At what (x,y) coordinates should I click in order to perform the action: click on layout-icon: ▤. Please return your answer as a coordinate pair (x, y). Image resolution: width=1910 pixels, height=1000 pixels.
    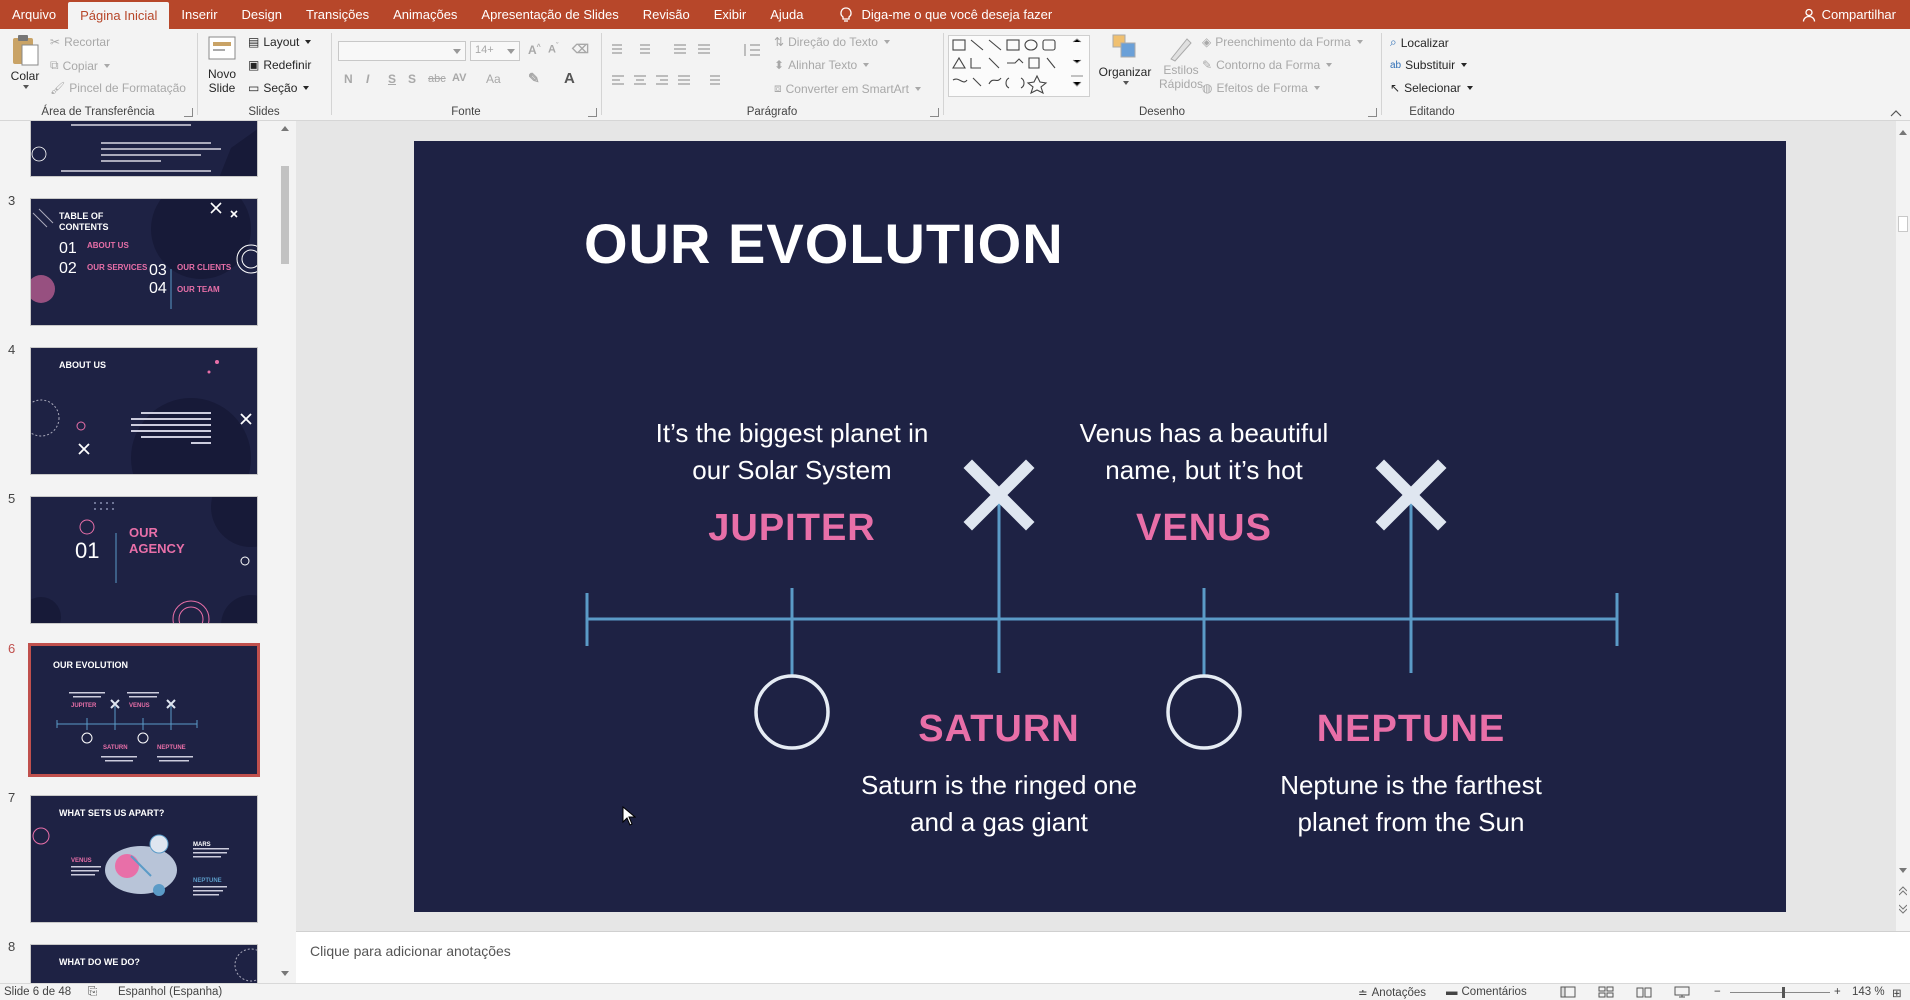
    Looking at the image, I should click on (254, 42).